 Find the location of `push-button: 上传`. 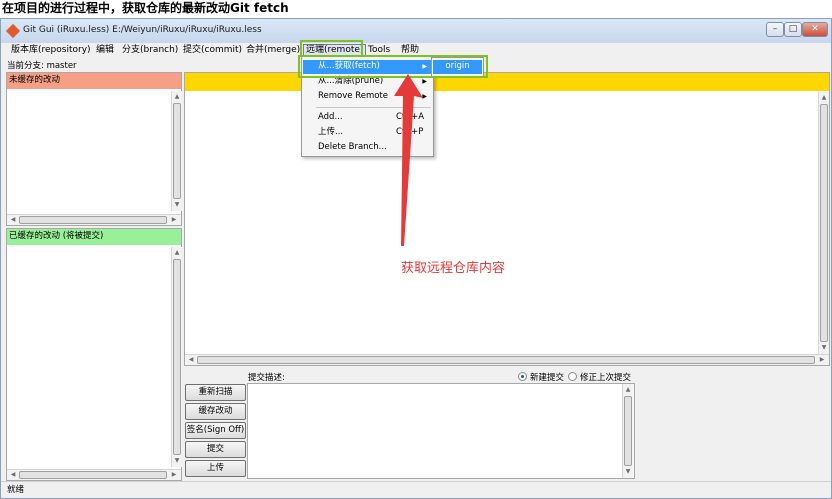

push-button: 上传 is located at coordinates (215, 468).